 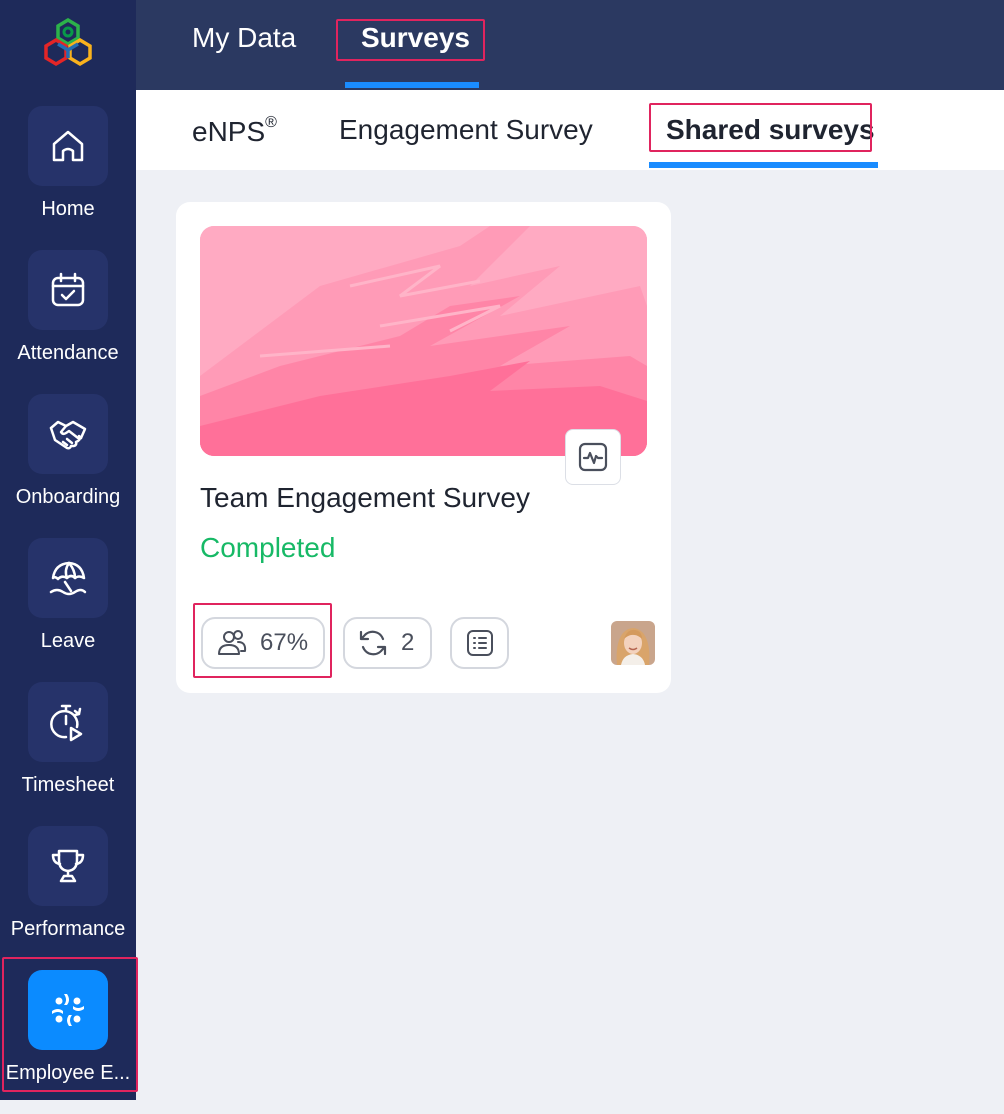 What do you see at coordinates (633, 643) in the screenshot?
I see `avatar` at bounding box center [633, 643].